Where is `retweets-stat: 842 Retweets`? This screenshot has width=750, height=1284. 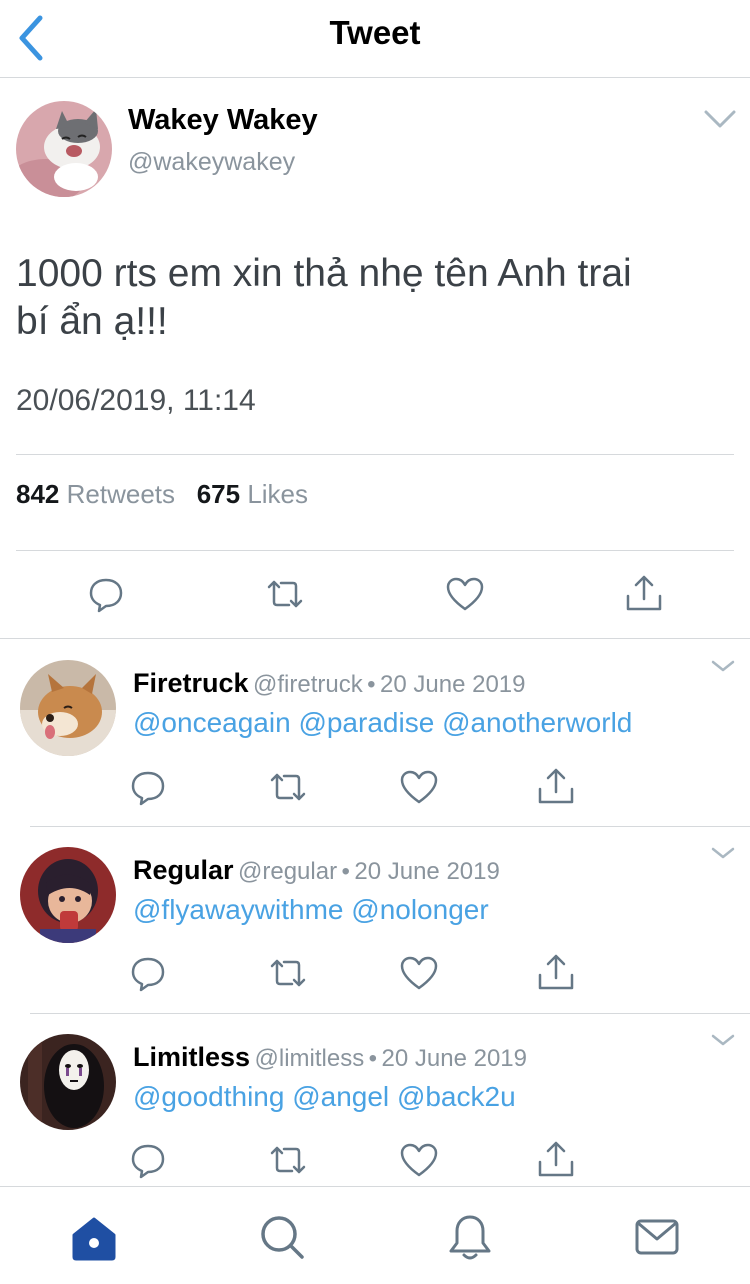
retweets-stat: 842 Retweets is located at coordinates (95, 494).